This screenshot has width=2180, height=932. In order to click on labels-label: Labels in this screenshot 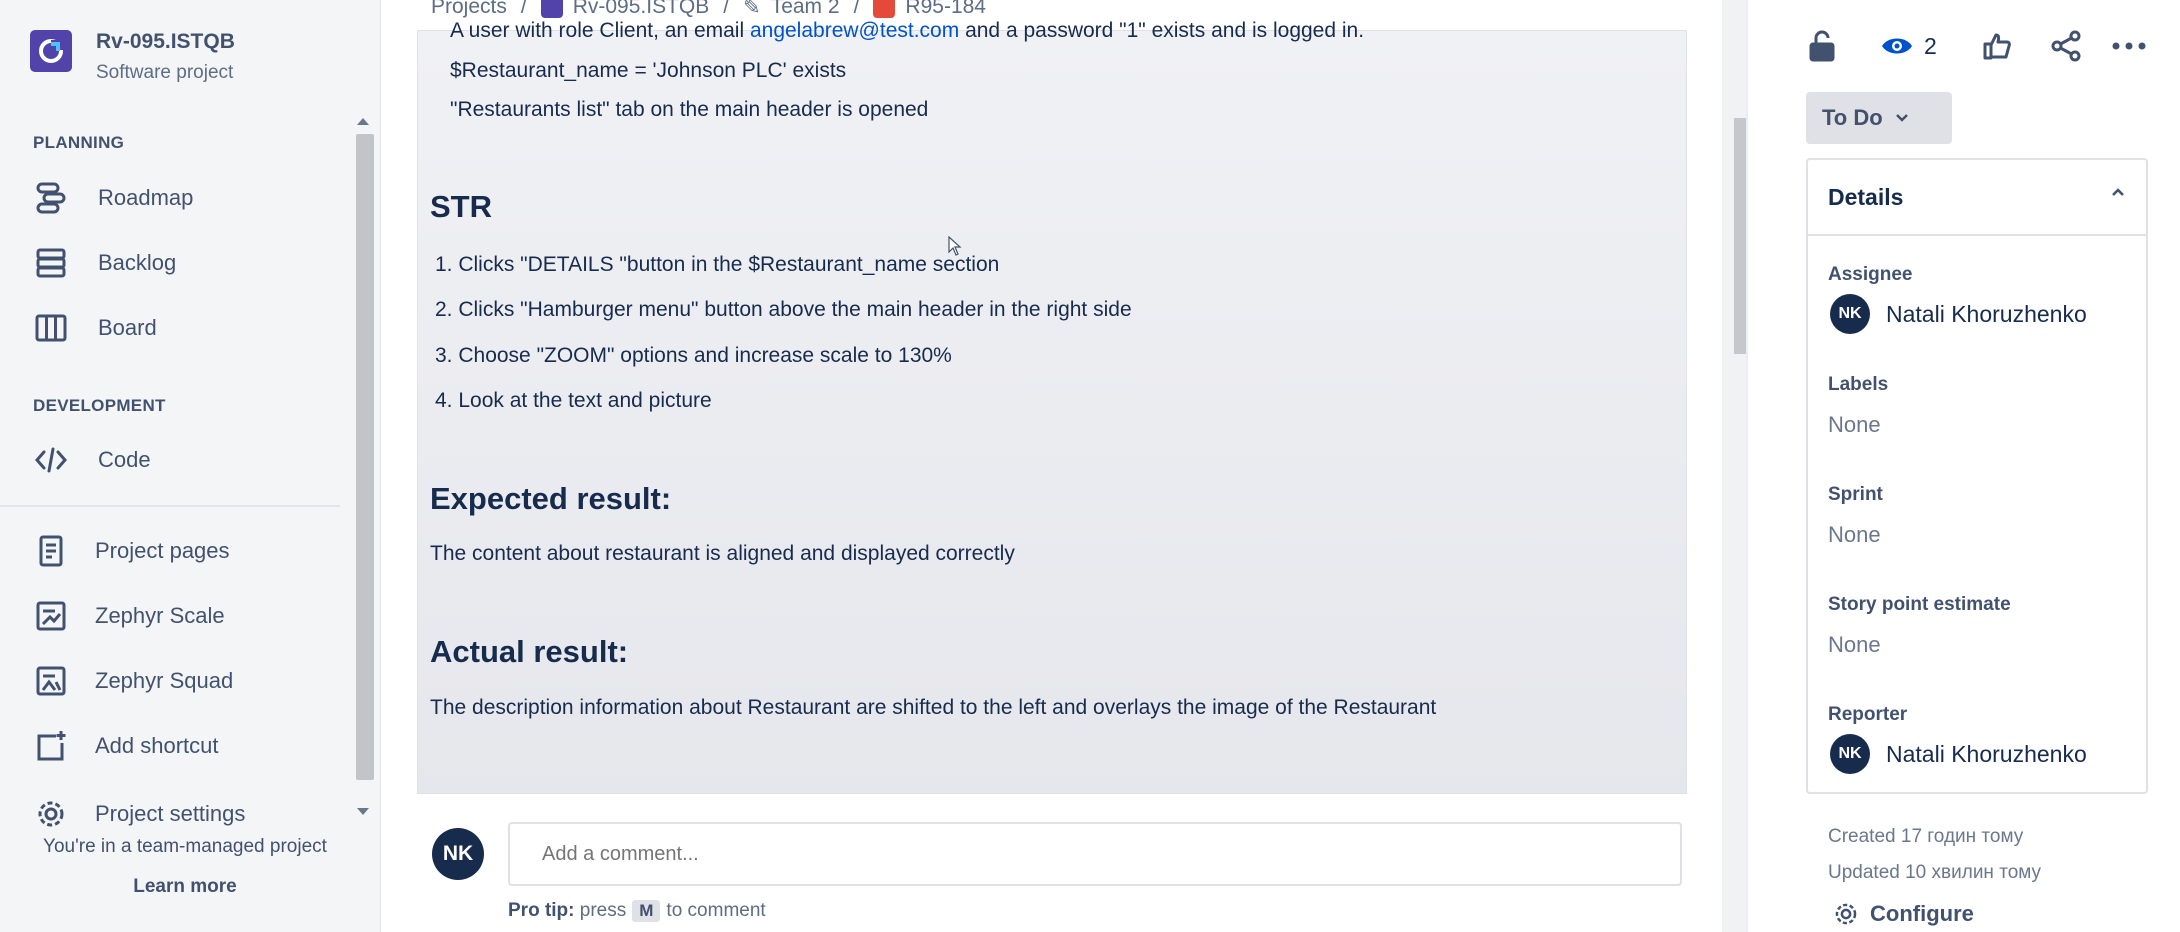, I will do `click(1858, 384)`.